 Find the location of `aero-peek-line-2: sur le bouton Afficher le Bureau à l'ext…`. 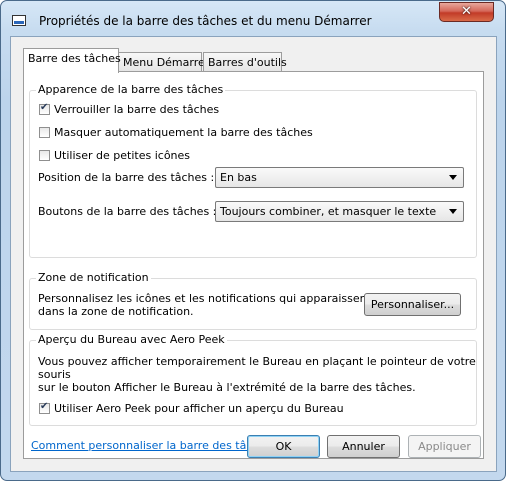

aero-peek-line-2: sur le bouton Afficher le Bureau à l'ext… is located at coordinates (227, 387).